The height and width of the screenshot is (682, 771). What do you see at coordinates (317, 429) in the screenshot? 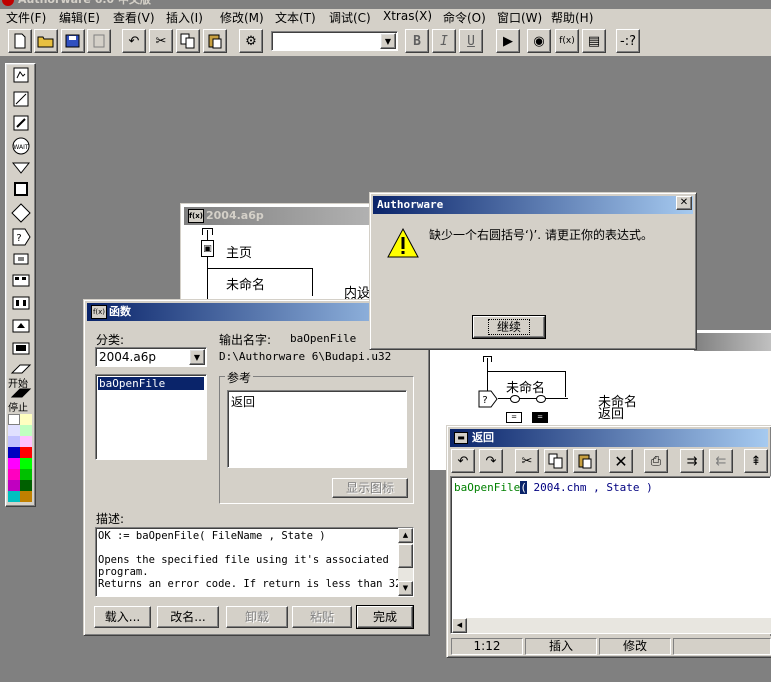
I see `reference-list: 返回` at bounding box center [317, 429].